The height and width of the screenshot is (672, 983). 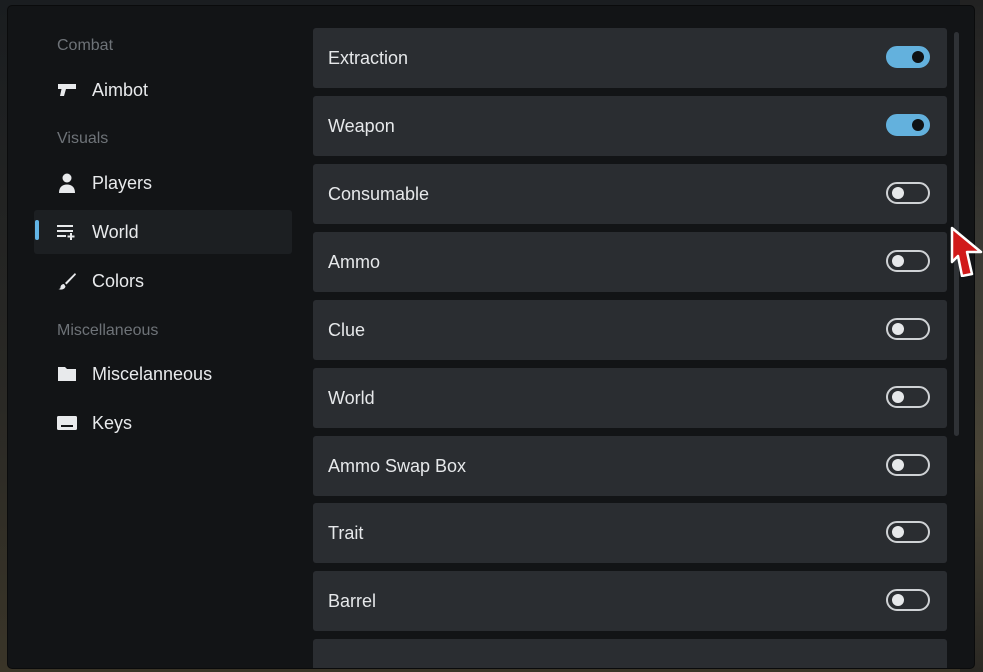 I want to click on weapon-toggle, so click(x=908, y=125).